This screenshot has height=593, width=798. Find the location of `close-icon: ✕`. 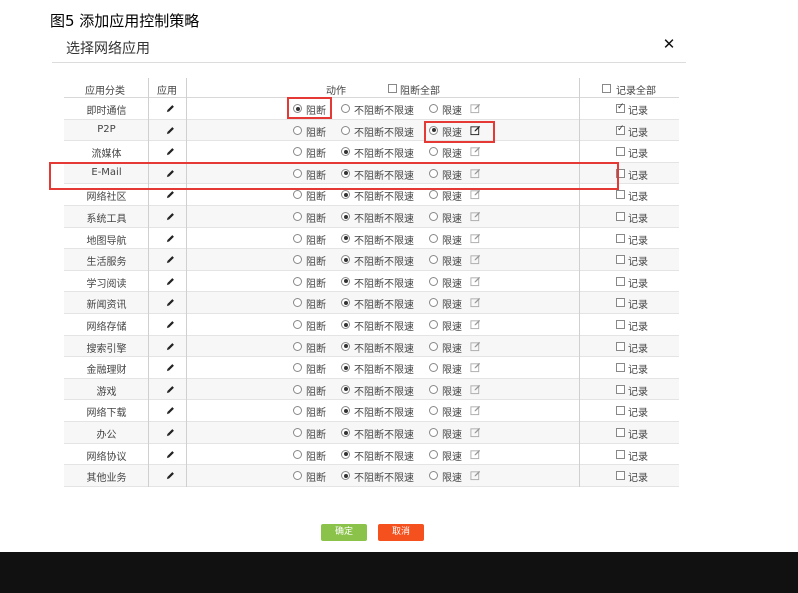

close-icon: ✕ is located at coordinates (669, 44).